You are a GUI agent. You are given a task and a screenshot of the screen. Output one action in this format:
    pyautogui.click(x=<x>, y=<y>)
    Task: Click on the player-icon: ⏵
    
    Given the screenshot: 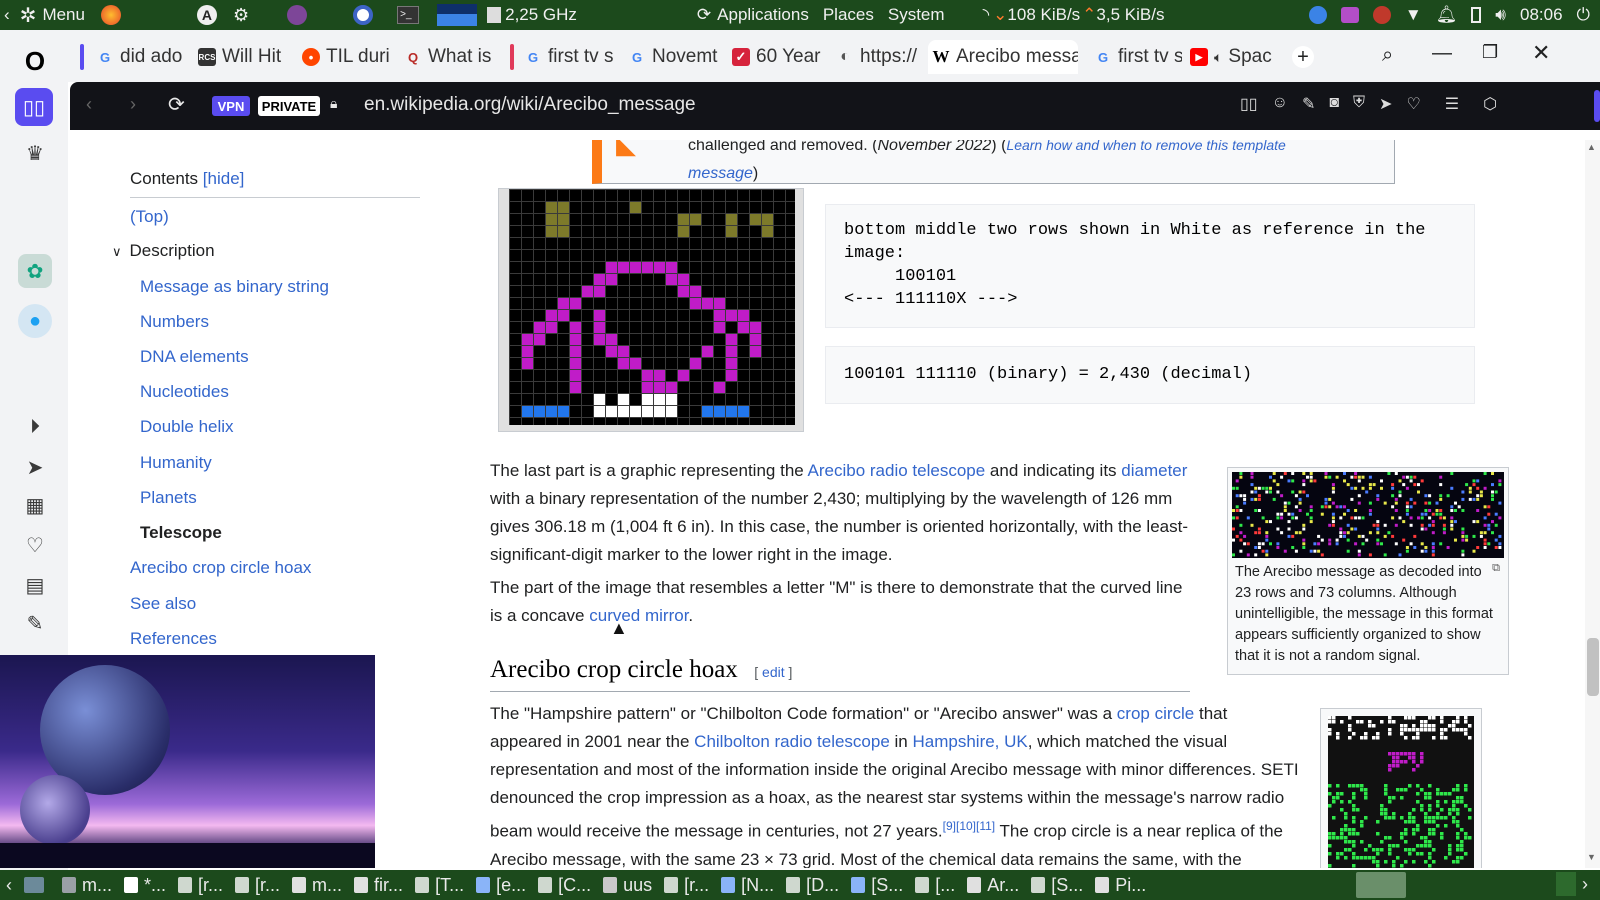 What is the action you would take?
    pyautogui.click(x=35, y=427)
    